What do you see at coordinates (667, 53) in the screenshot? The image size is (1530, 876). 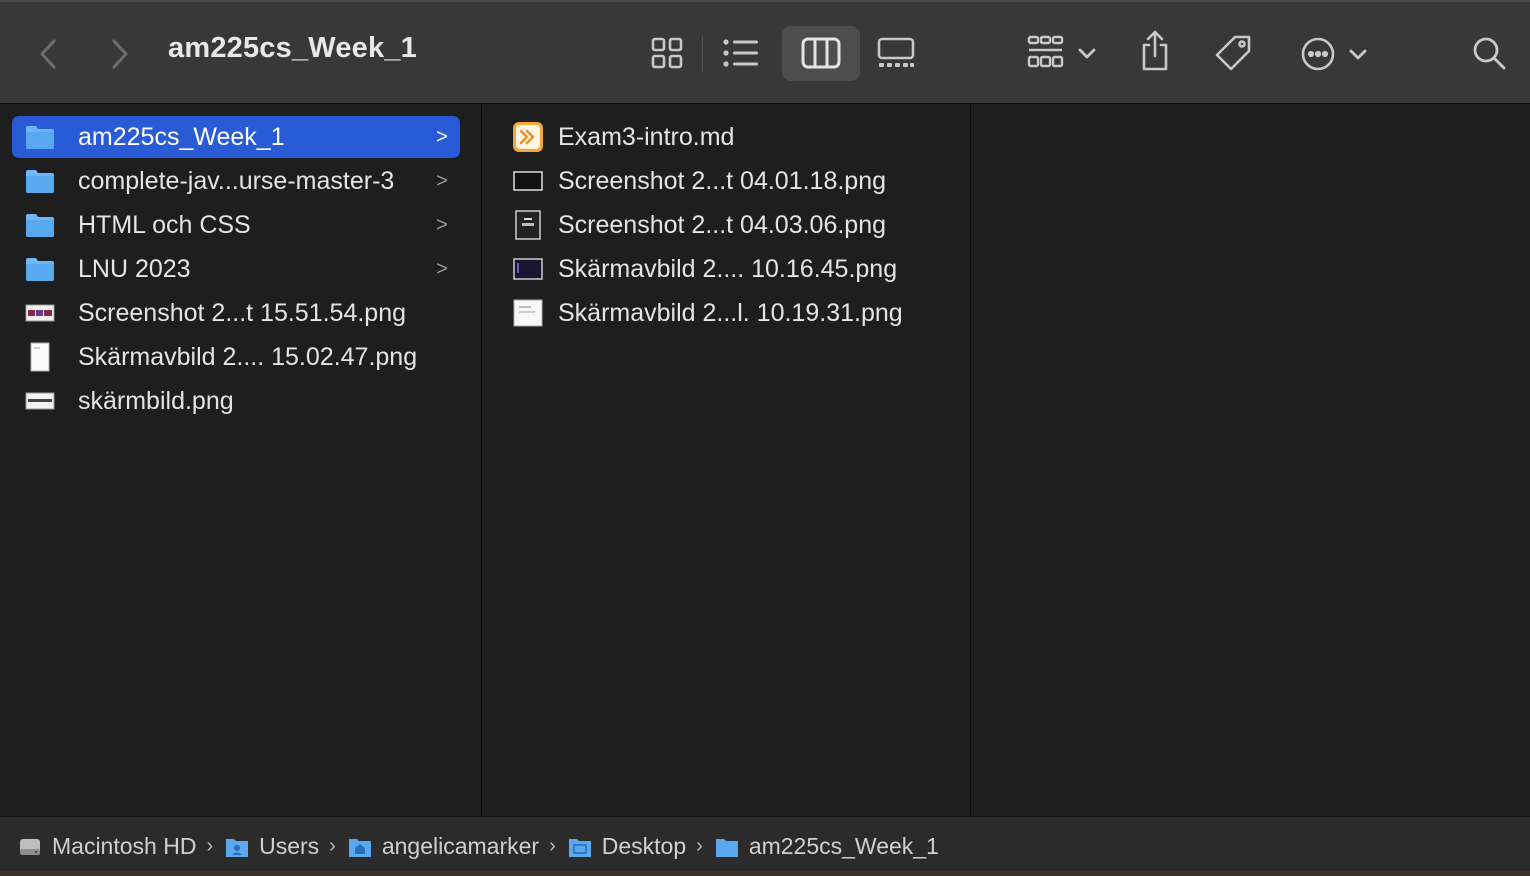 I see `icon-view-icon` at bounding box center [667, 53].